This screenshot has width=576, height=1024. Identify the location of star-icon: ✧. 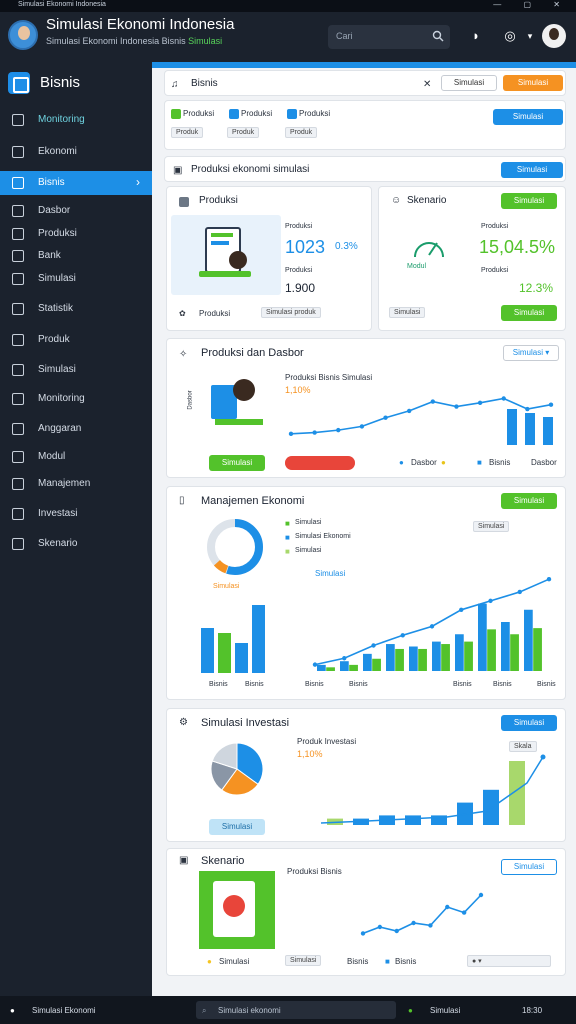
(183, 354).